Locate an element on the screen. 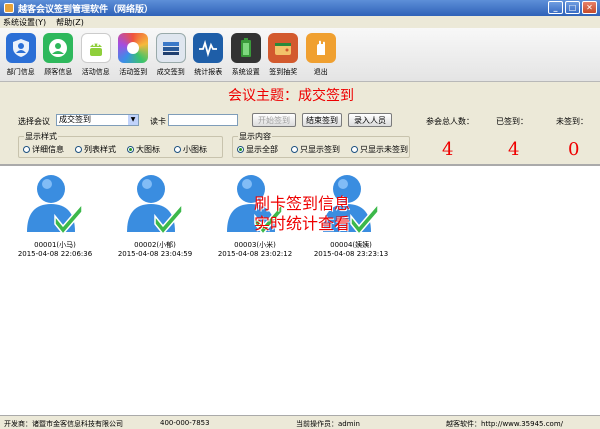 The width and height of the screenshot is (600, 429). promo-overlay: 刷卡签到信息 实时统计查看 is located at coordinates (302, 213).